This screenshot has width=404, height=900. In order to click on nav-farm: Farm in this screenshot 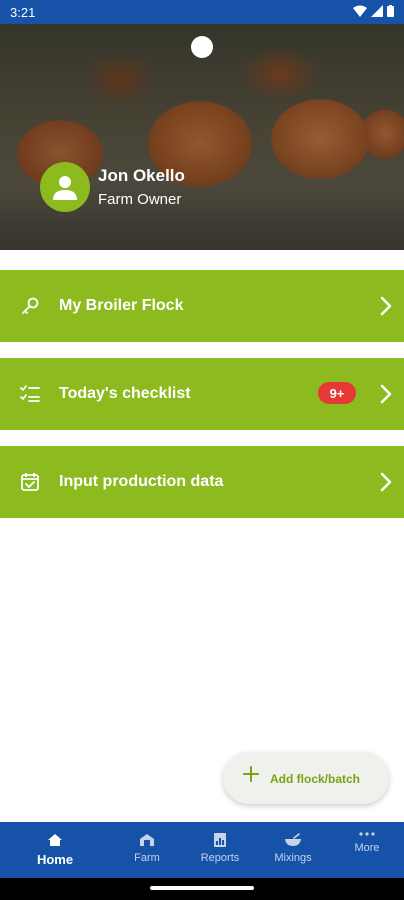, I will do `click(147, 850)`.